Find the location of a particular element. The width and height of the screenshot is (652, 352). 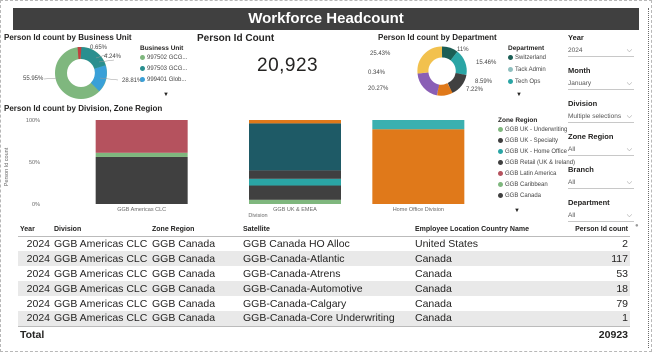

slicer-label: Year is located at coordinates (576, 37).